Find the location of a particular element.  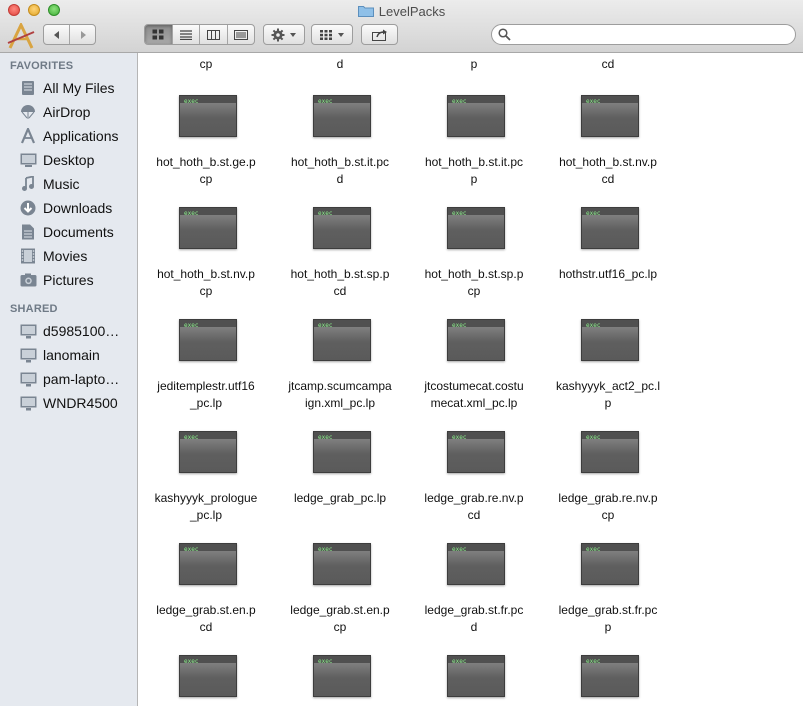

file-item: exec kashyyyk_act2_pc.l p is located at coordinates (608, 375).